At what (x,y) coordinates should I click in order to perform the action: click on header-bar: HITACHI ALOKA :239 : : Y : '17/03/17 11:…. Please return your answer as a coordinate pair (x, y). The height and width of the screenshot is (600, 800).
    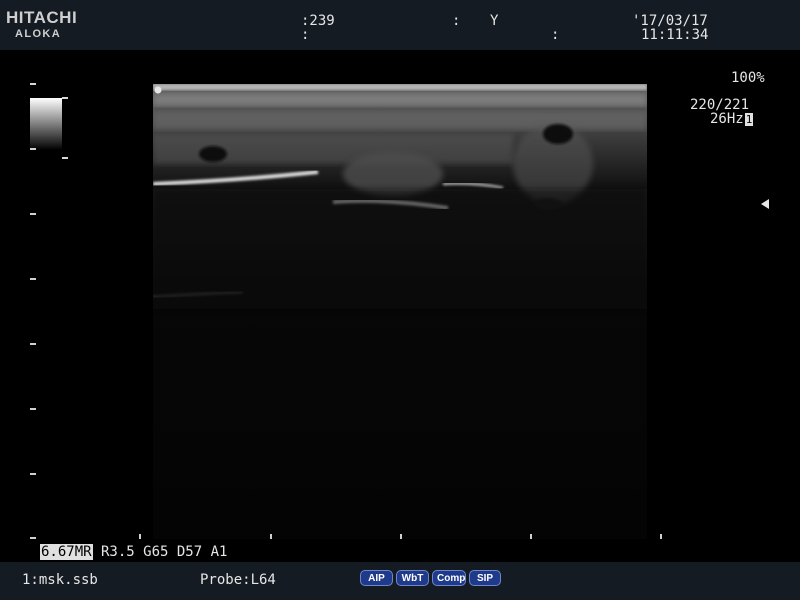
    Looking at the image, I should click on (400, 25).